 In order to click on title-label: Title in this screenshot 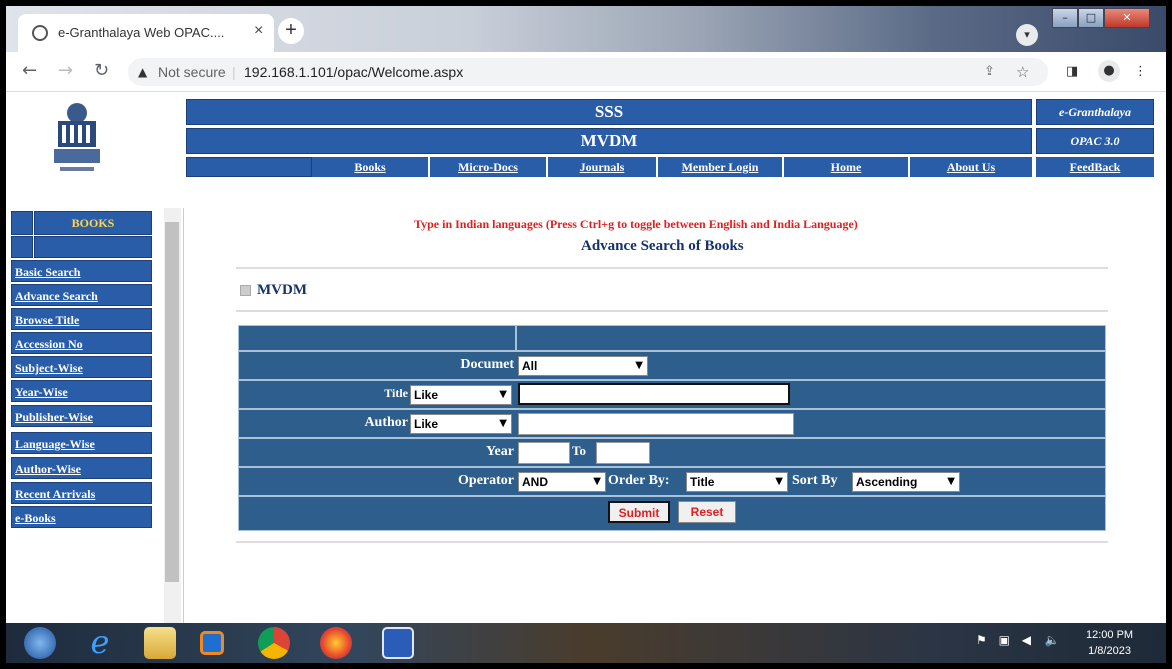, I will do `click(396, 393)`.